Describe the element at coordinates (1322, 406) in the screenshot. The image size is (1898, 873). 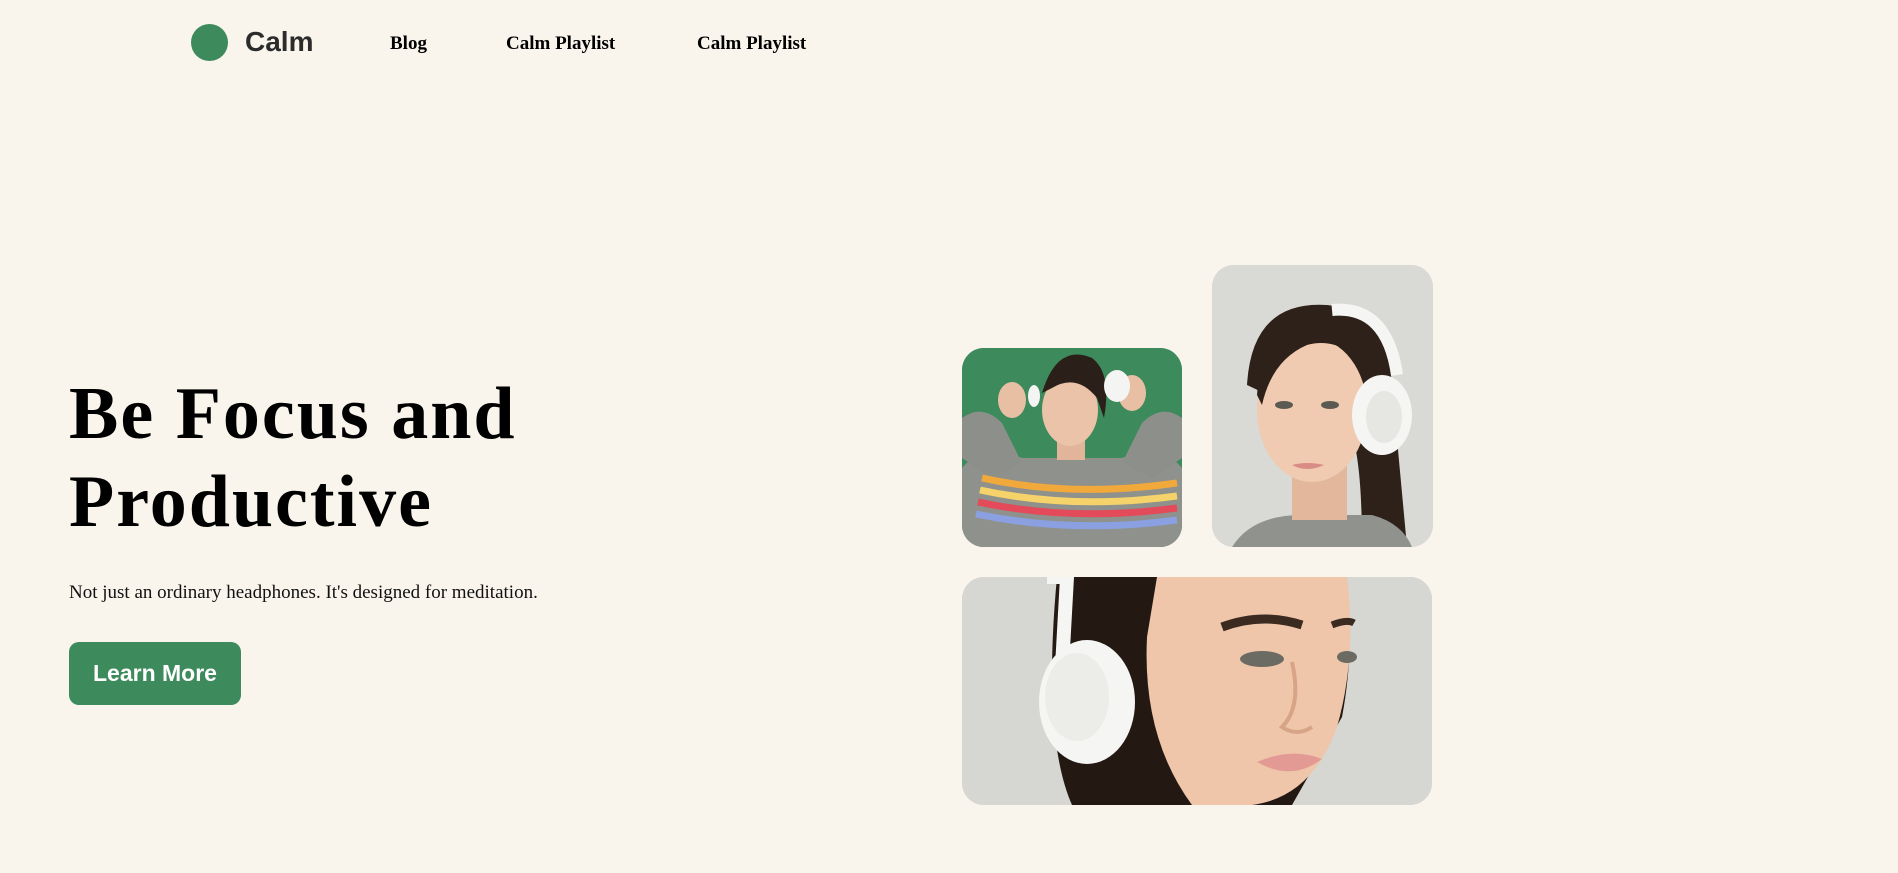
I see `photo-woman-profile` at that location.